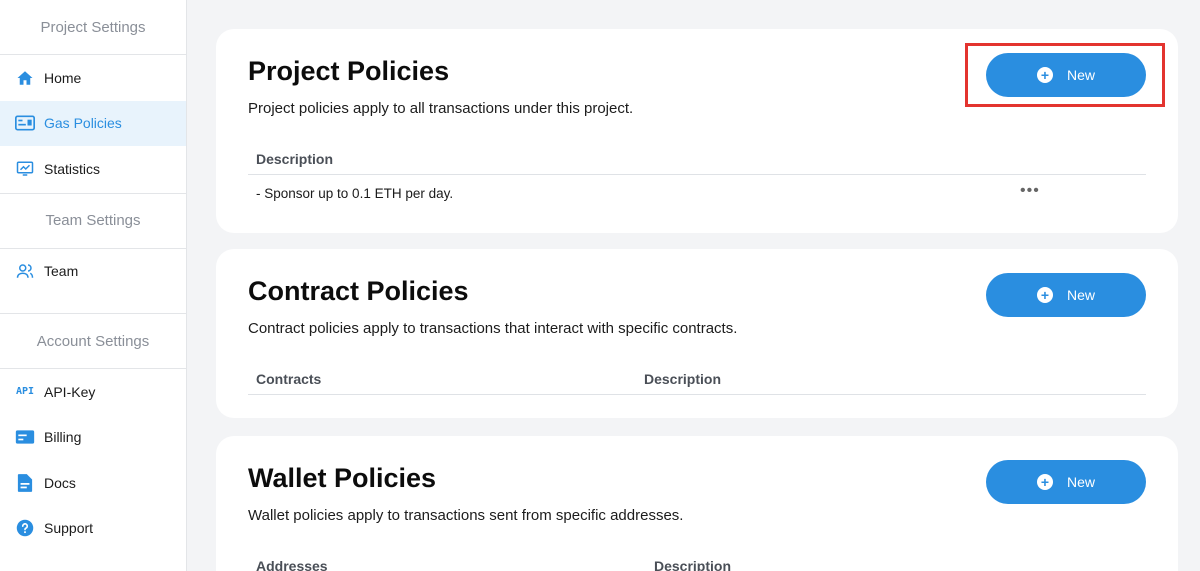 This screenshot has width=1200, height=571. Describe the element at coordinates (69, 528) in the screenshot. I see `sidebar-item-label: Support` at that location.